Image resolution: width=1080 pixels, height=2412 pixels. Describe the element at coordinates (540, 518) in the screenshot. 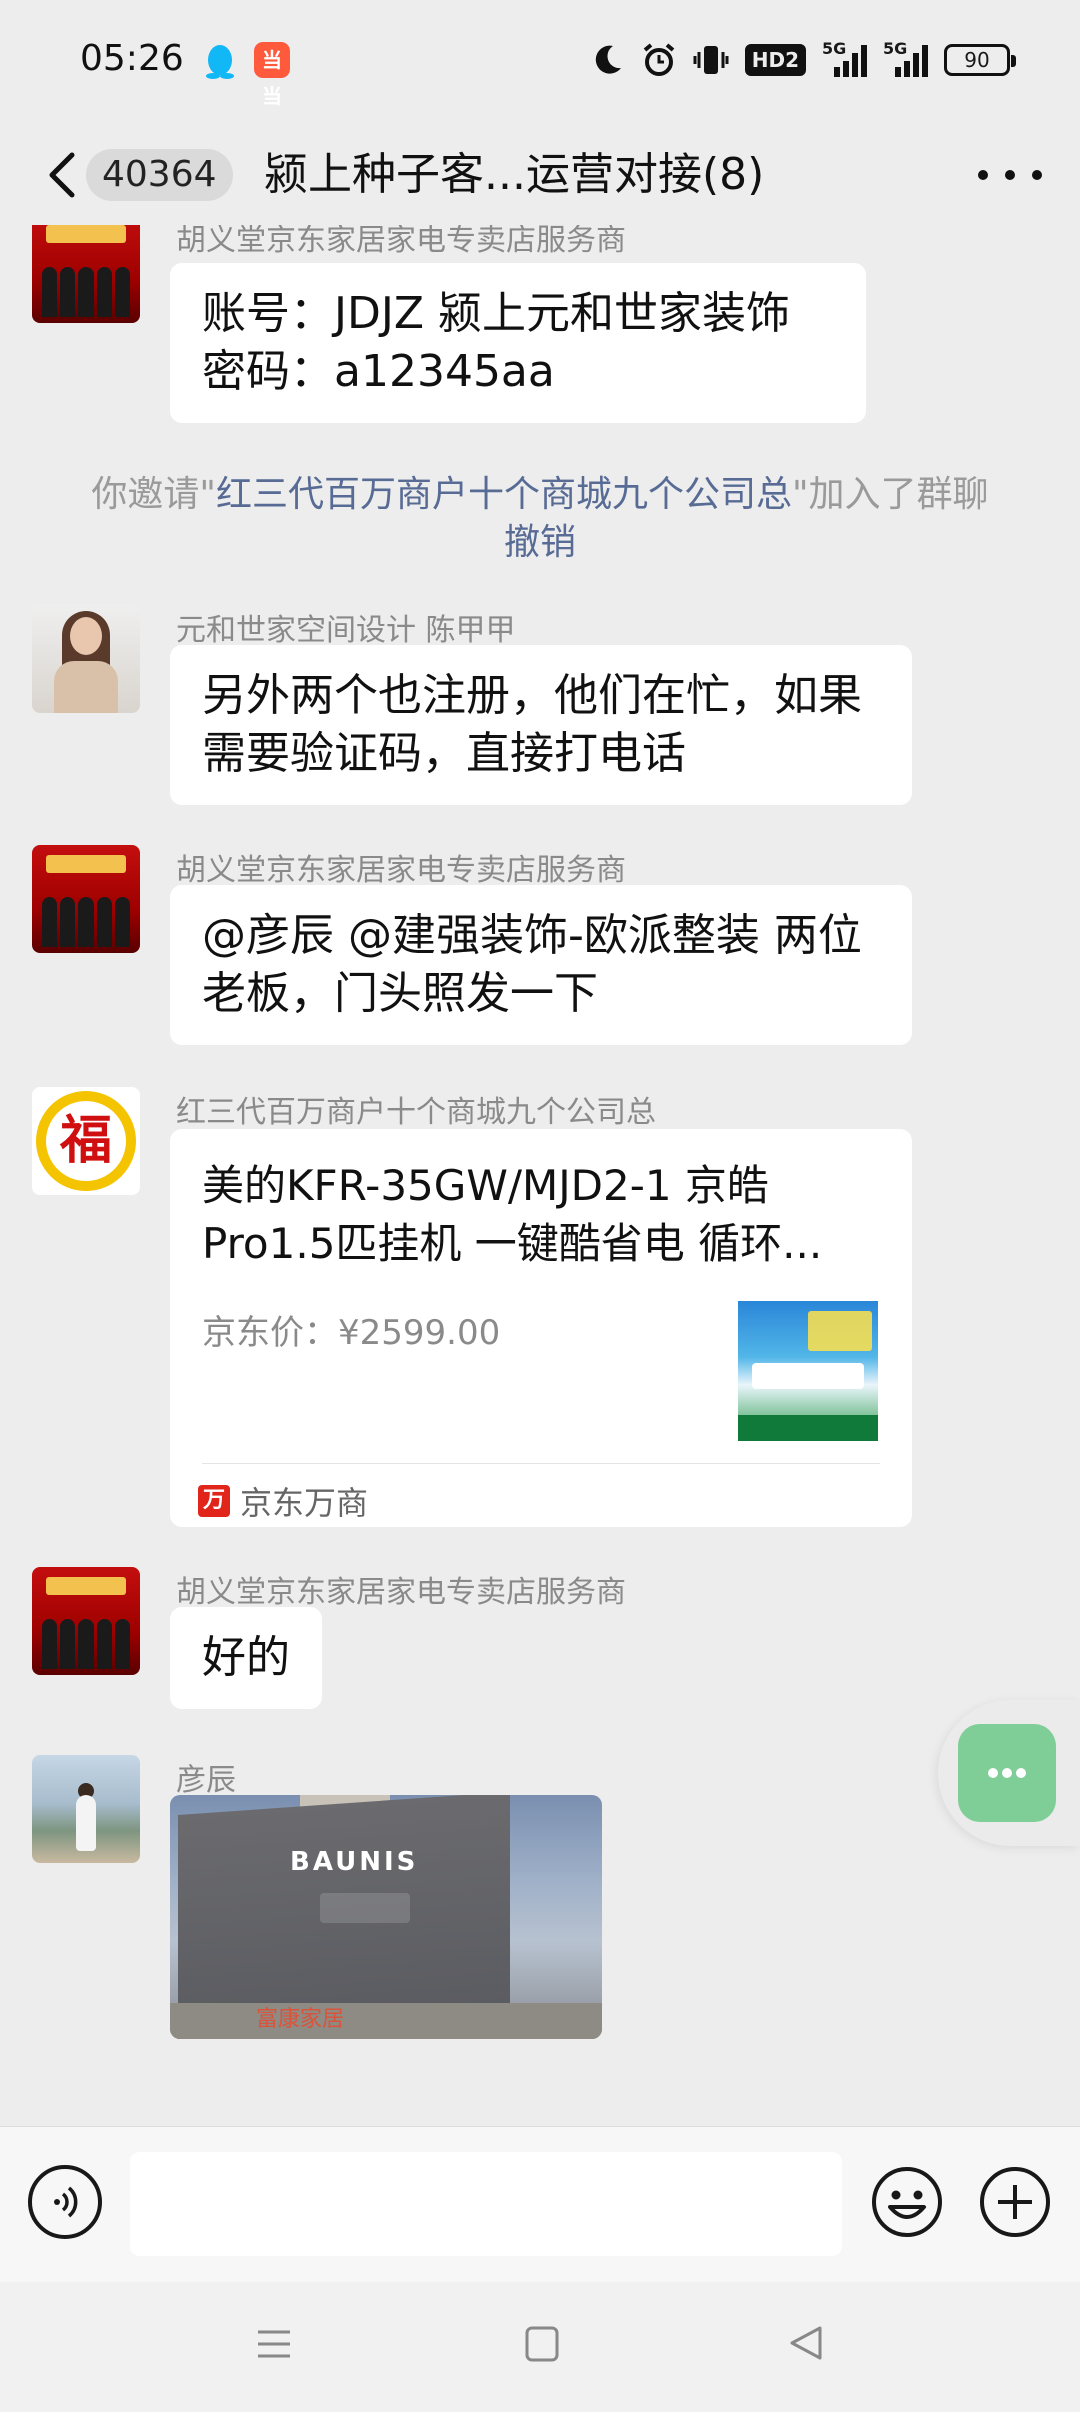

I see `system-invite-message: 你邀请"红三代百万商户十个商城九个公司总"加入了群聊 撤销` at that location.